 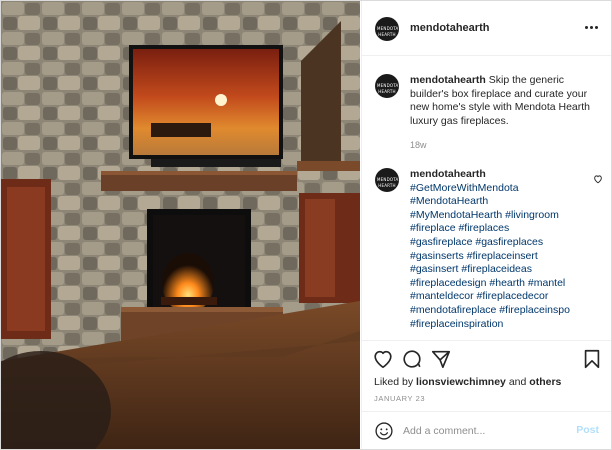 What do you see at coordinates (461, 382) in the screenshot?
I see `likes-user-link: lionsviewchimney` at bounding box center [461, 382].